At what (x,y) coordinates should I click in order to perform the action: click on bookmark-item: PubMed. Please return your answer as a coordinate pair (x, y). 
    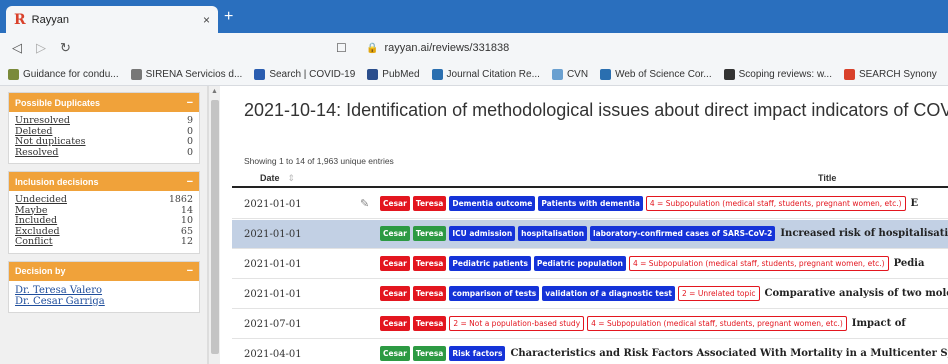
    Looking at the image, I should click on (393, 74).